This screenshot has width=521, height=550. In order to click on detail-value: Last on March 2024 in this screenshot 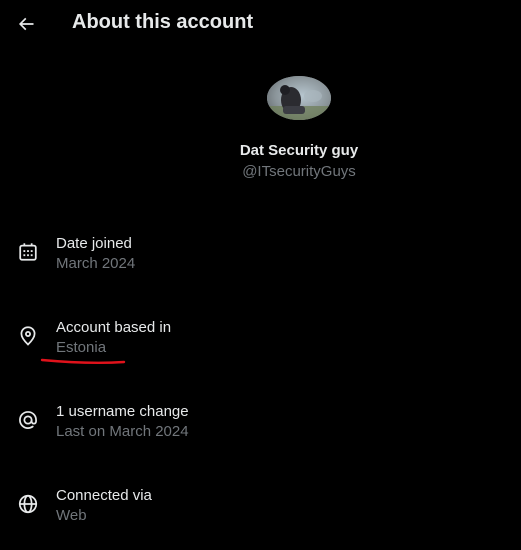, I will do `click(122, 431)`.